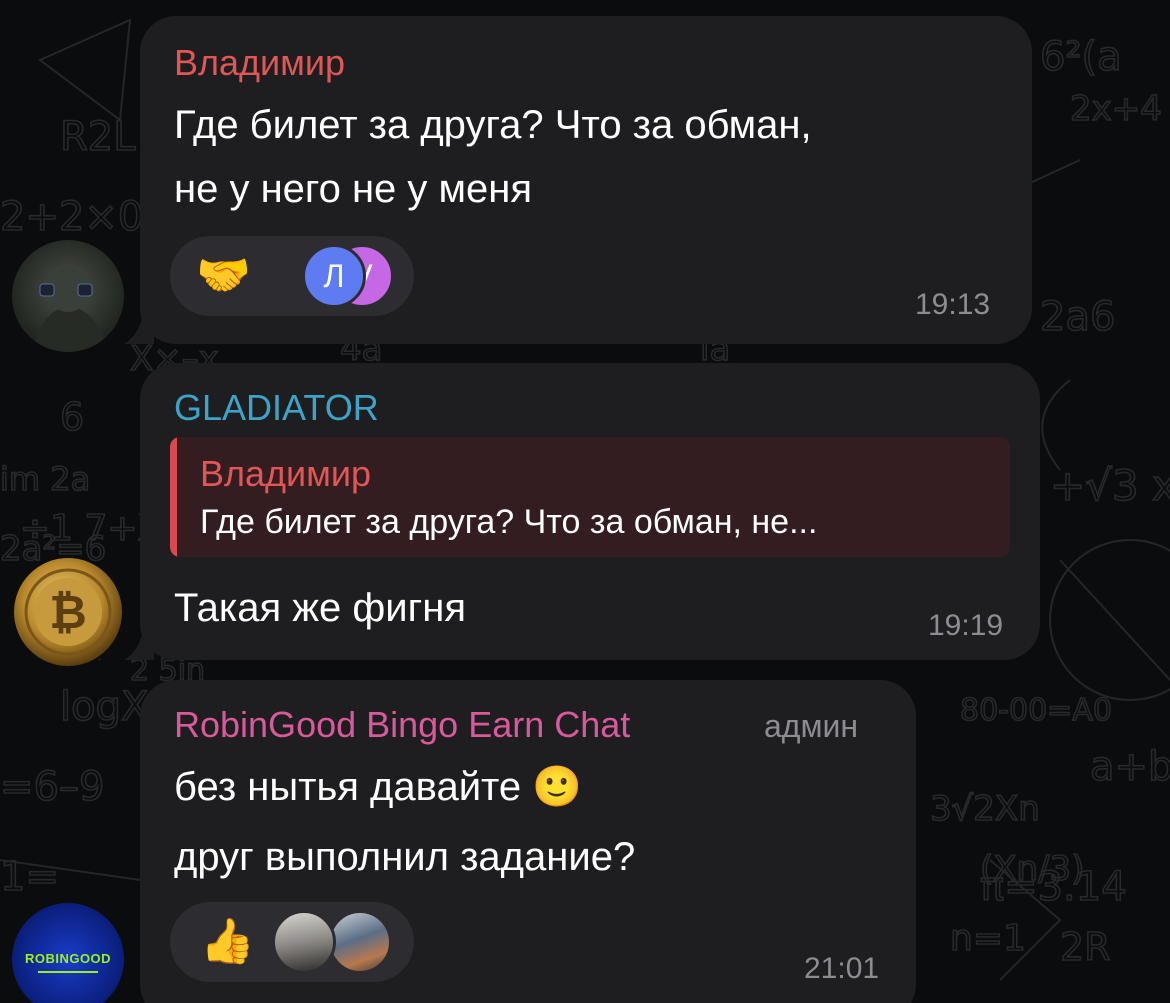 This screenshot has height=1003, width=1170. What do you see at coordinates (227, 941) in the screenshot?
I see `thumbs-up-icon: 👍` at bounding box center [227, 941].